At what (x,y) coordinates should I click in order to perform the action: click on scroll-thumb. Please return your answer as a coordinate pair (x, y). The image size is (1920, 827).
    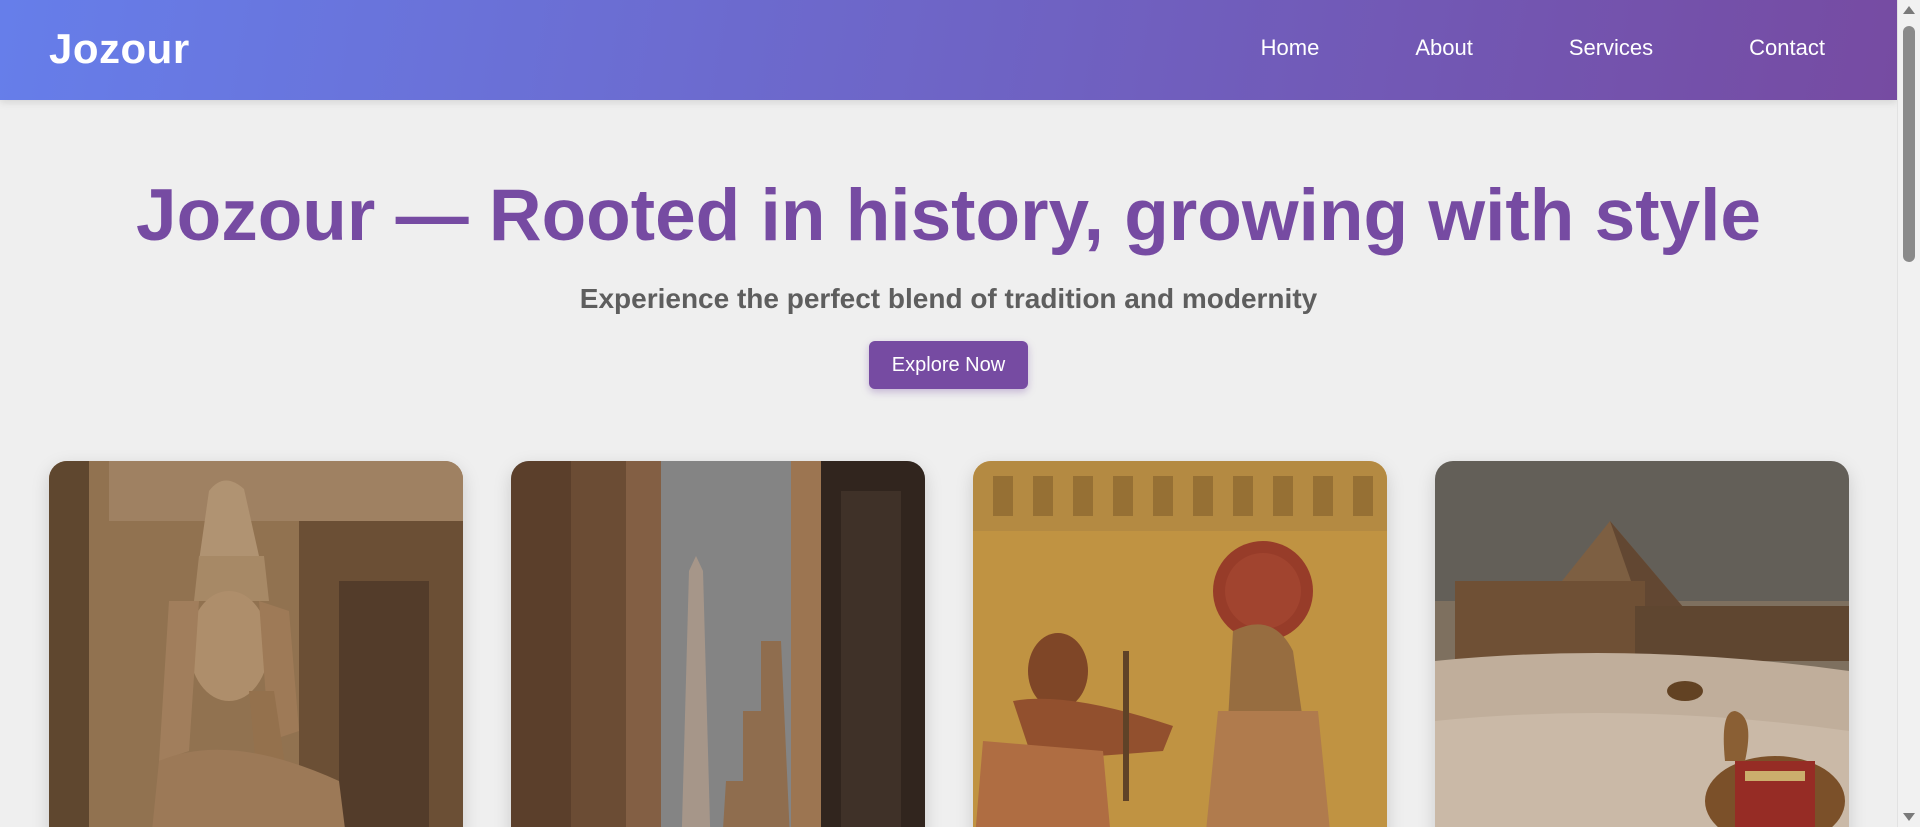
    Looking at the image, I should click on (1909, 144).